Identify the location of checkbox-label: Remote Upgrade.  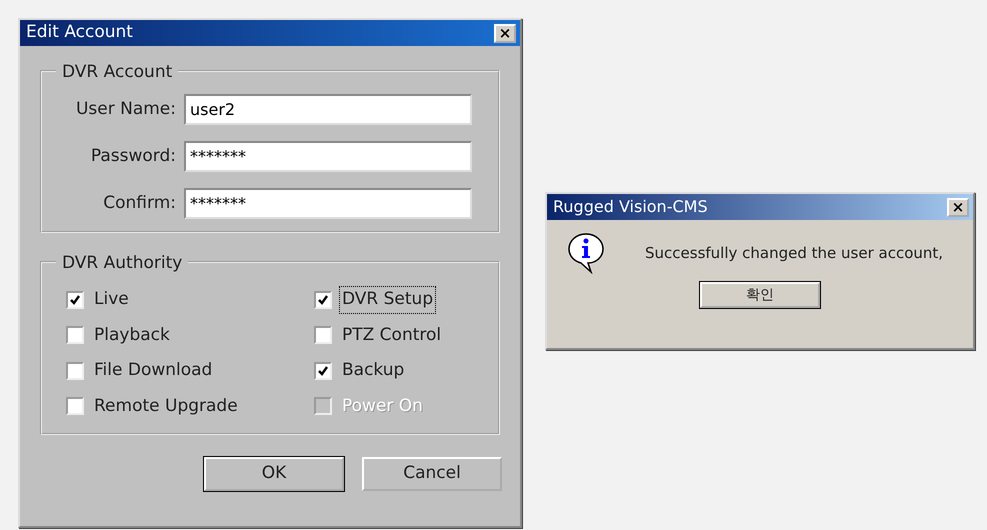
(166, 406).